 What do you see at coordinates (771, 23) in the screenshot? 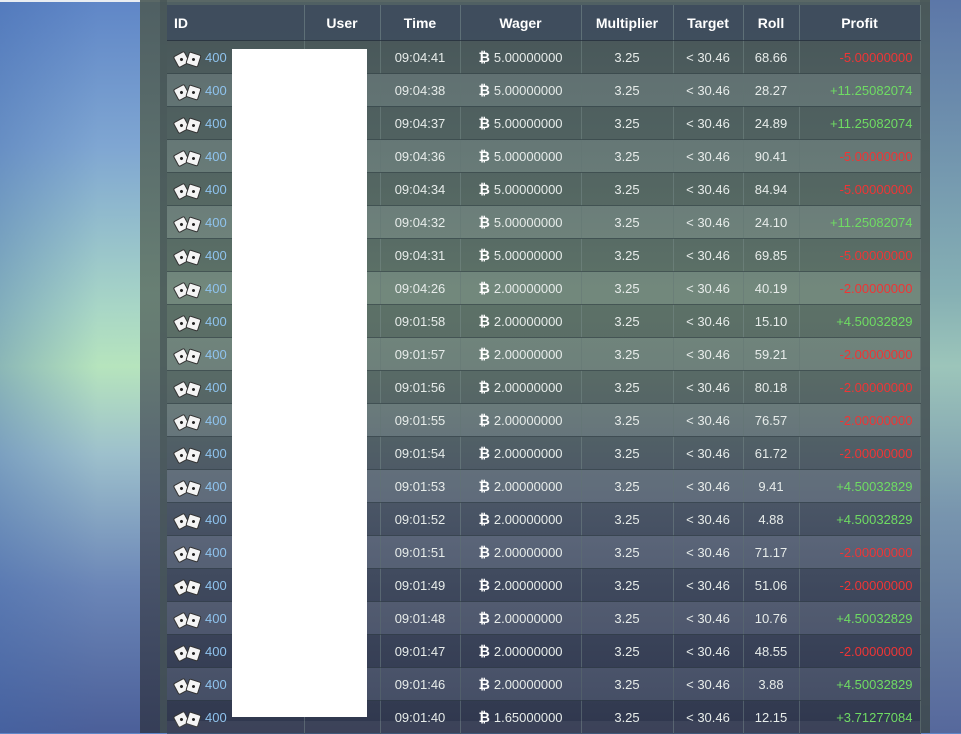
I see `col-header-roll: Roll` at bounding box center [771, 23].